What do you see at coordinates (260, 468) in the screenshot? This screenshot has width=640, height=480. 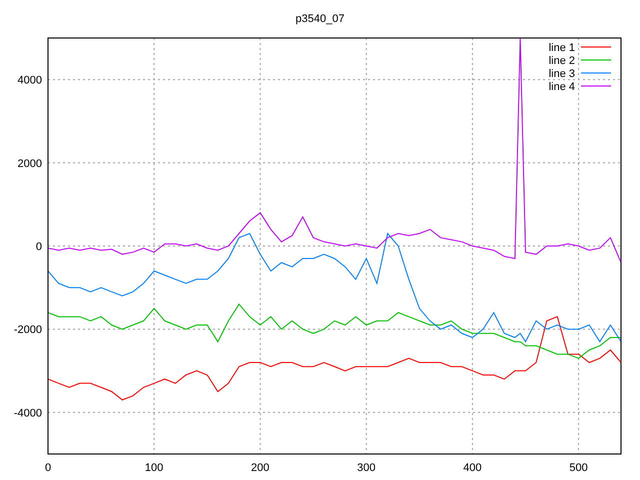 I see `x-tick-label: 200` at bounding box center [260, 468].